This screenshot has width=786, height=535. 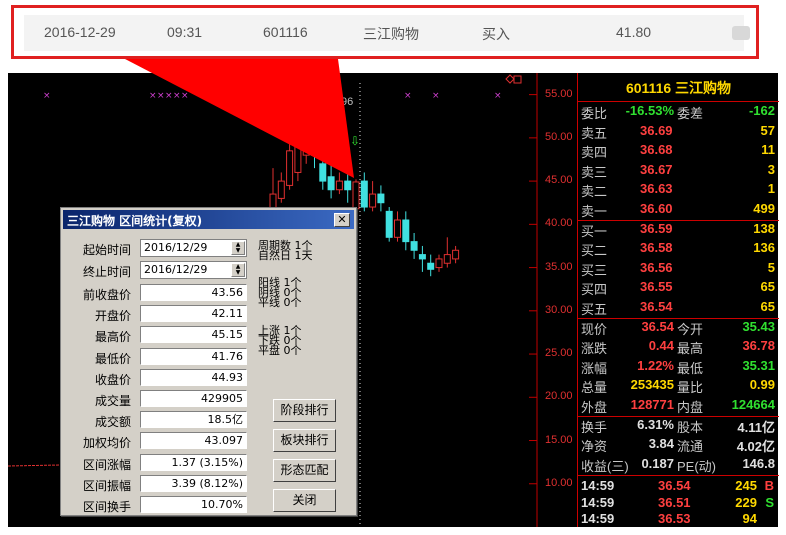 What do you see at coordinates (655, 424) in the screenshot?
I see `quote-value: 6.31%` at bounding box center [655, 424].